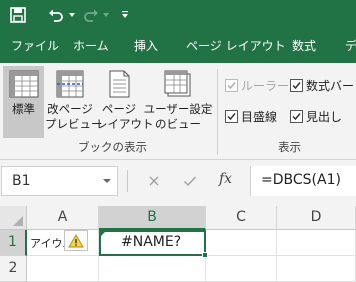 Image resolution: width=356 pixels, height=282 pixels. I want to click on formula-text: =DBCS(A1), so click(301, 180).